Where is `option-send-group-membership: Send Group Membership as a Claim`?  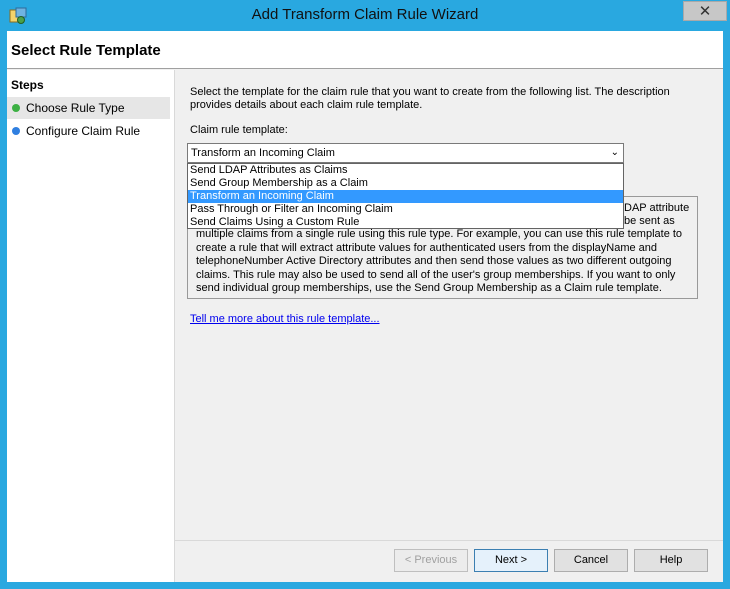
option-send-group-membership: Send Group Membership as a Claim is located at coordinates (405, 183).